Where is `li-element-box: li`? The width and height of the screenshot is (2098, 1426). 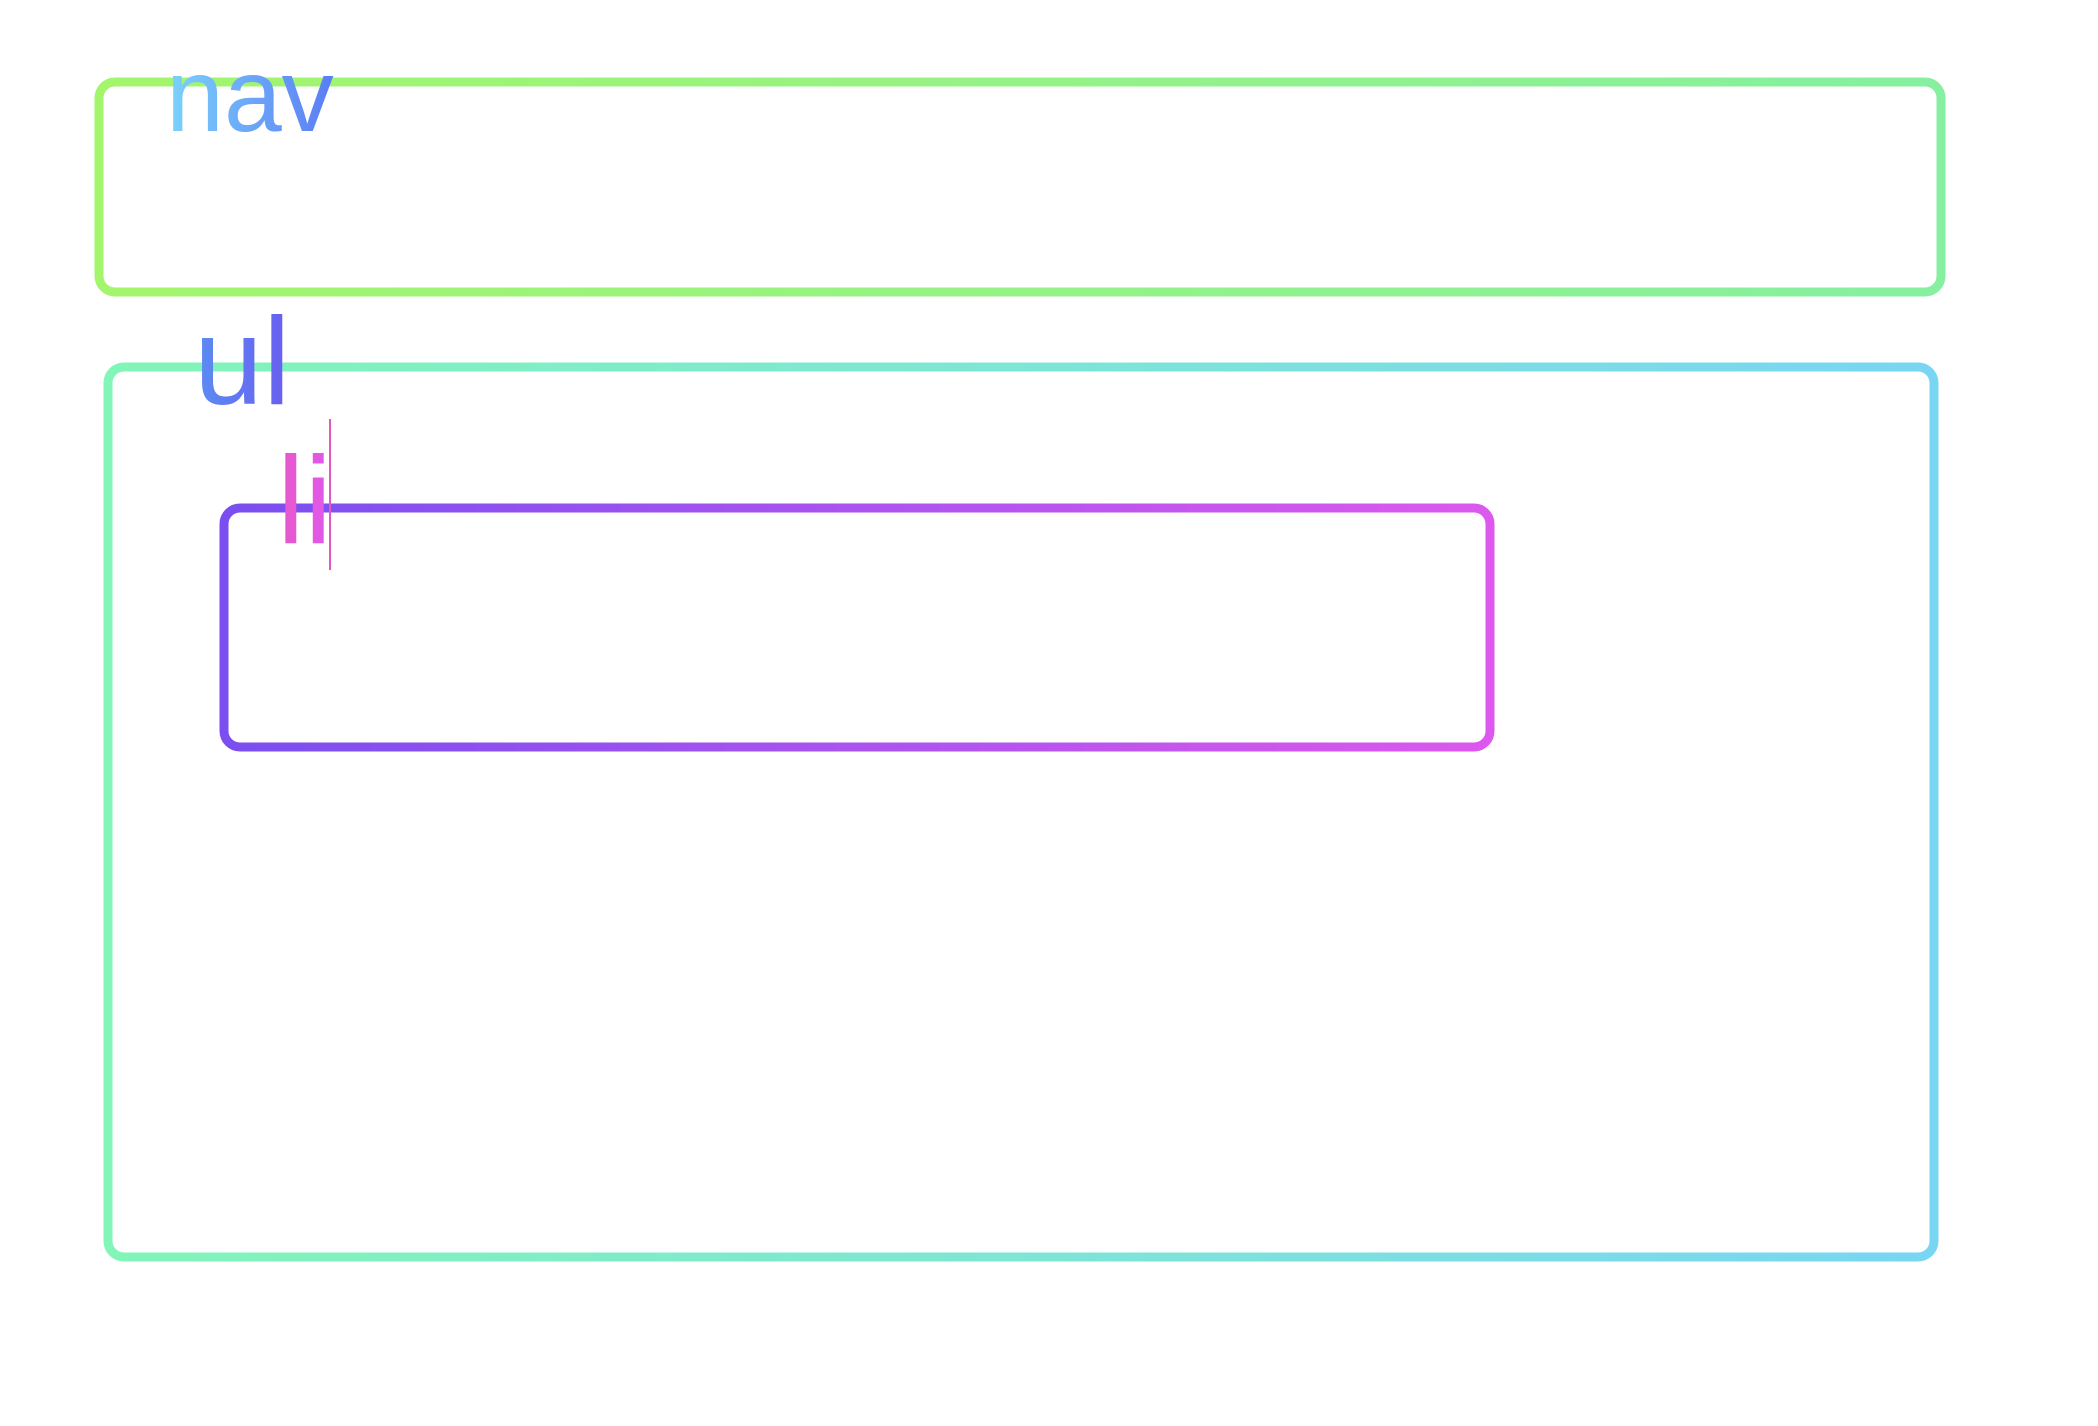
li-element-box: li is located at coordinates (857, 585).